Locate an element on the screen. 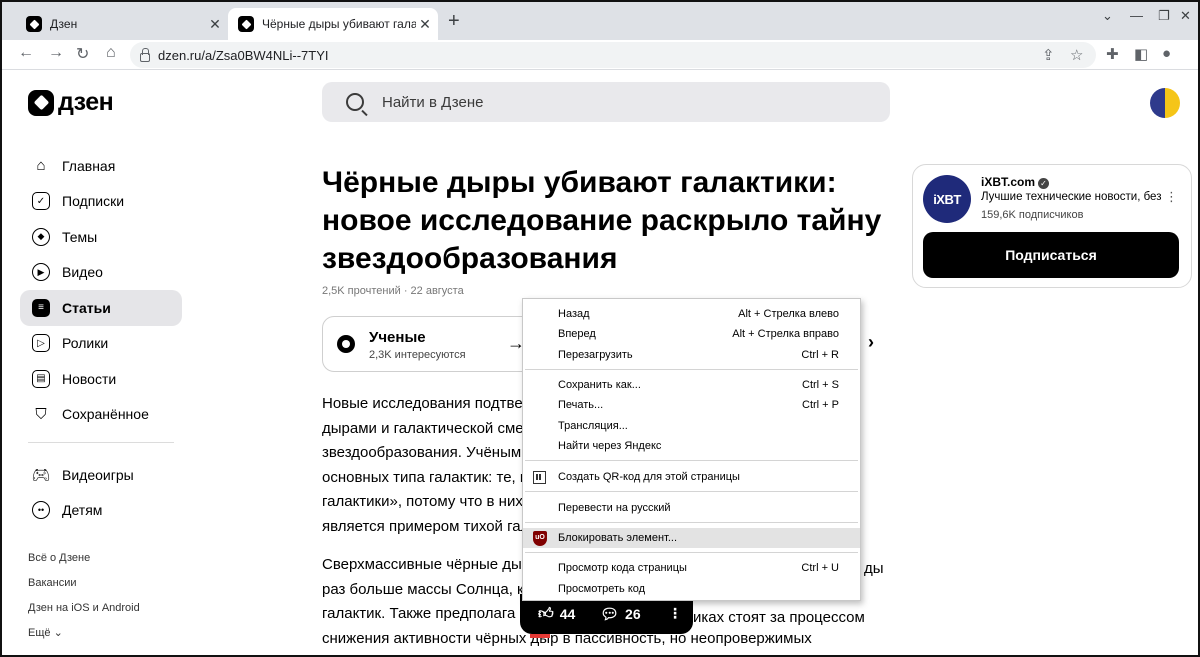 This screenshot has height=657, width=1200. clips-icon: ▷ is located at coordinates (41, 343).